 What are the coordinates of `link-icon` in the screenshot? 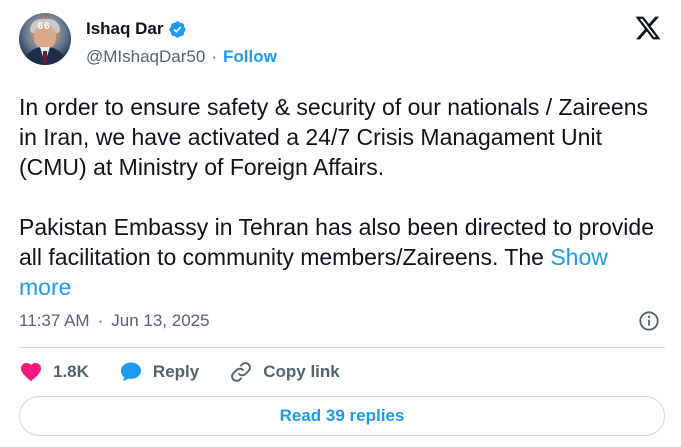 It's located at (241, 372).